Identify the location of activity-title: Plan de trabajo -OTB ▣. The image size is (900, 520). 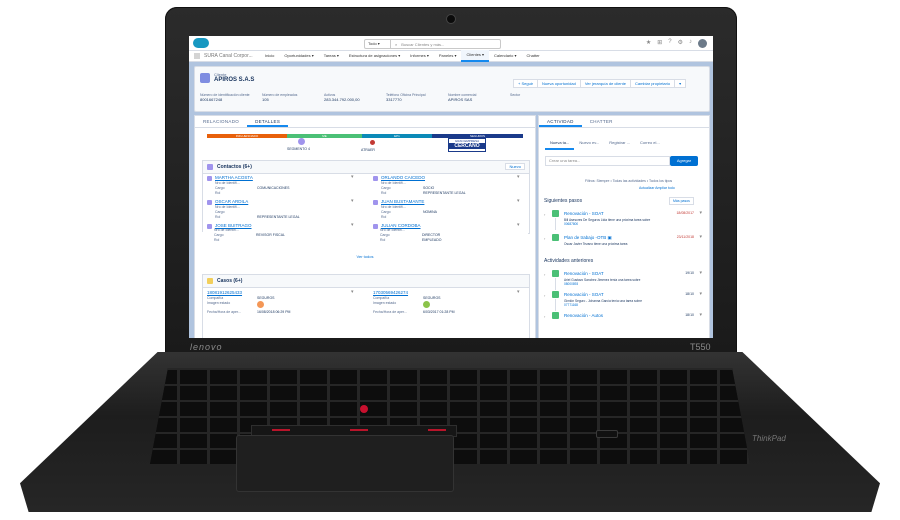
(588, 238).